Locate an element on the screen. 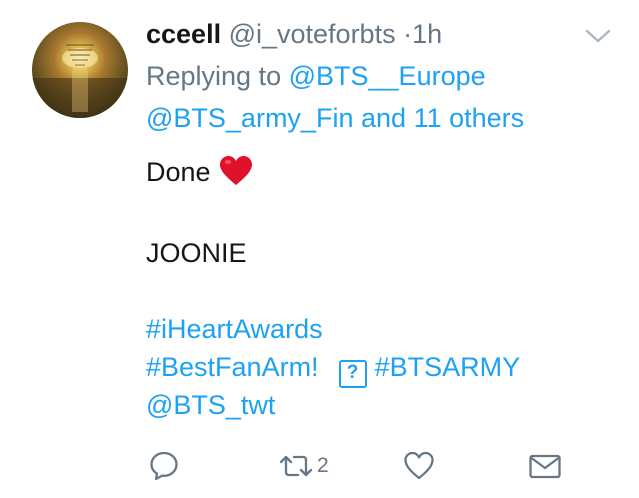 The height and width of the screenshot is (498, 639). hashtag-iheartawards-link: #iHeartAwards is located at coordinates (234, 329).